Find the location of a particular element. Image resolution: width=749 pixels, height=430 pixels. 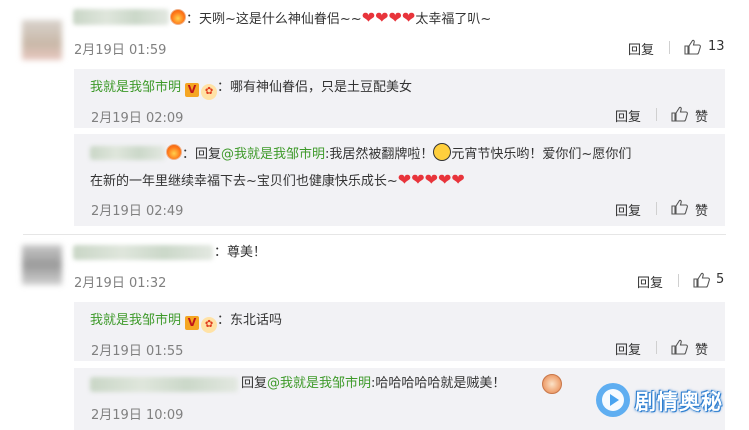

like-count: 5 is located at coordinates (720, 279).